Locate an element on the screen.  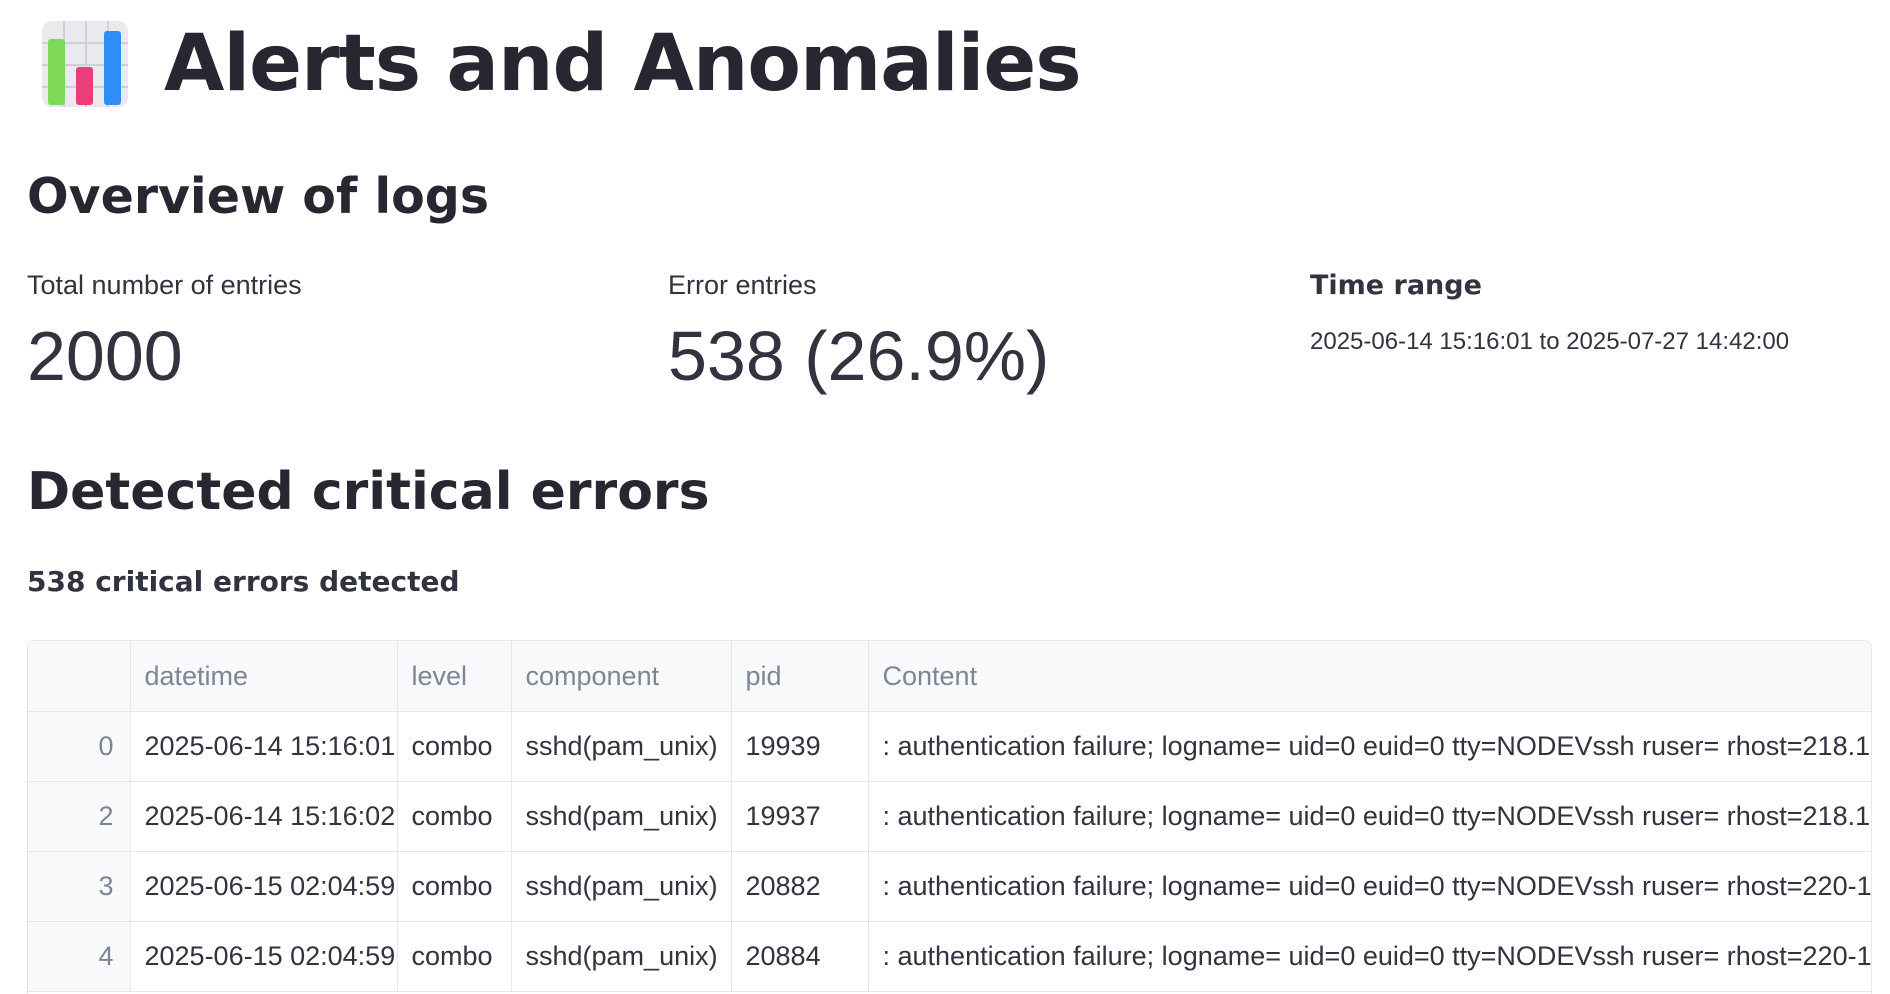
row-index: 0 is located at coordinates (79, 746).